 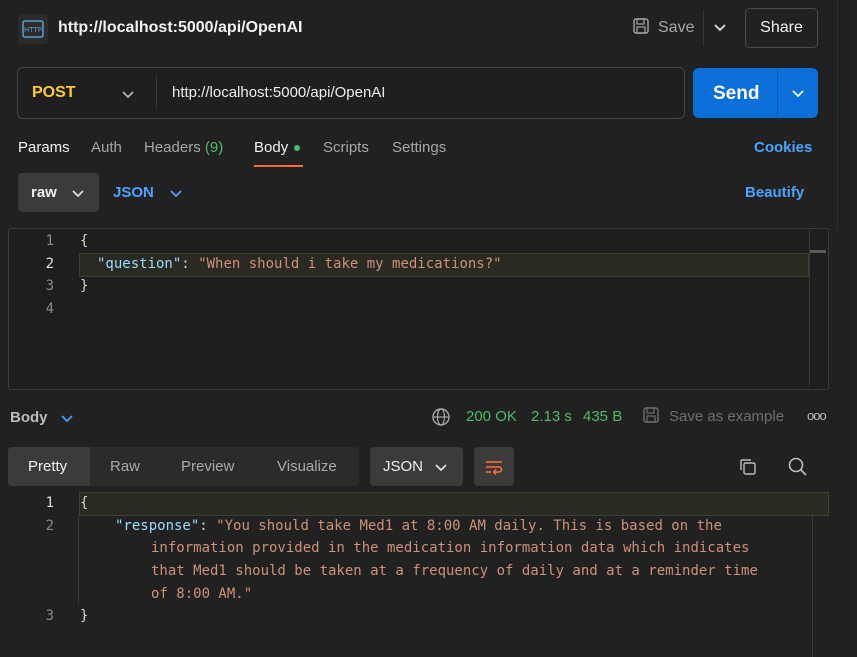 What do you see at coordinates (454, 504) in the screenshot?
I see `current-line-highlight` at bounding box center [454, 504].